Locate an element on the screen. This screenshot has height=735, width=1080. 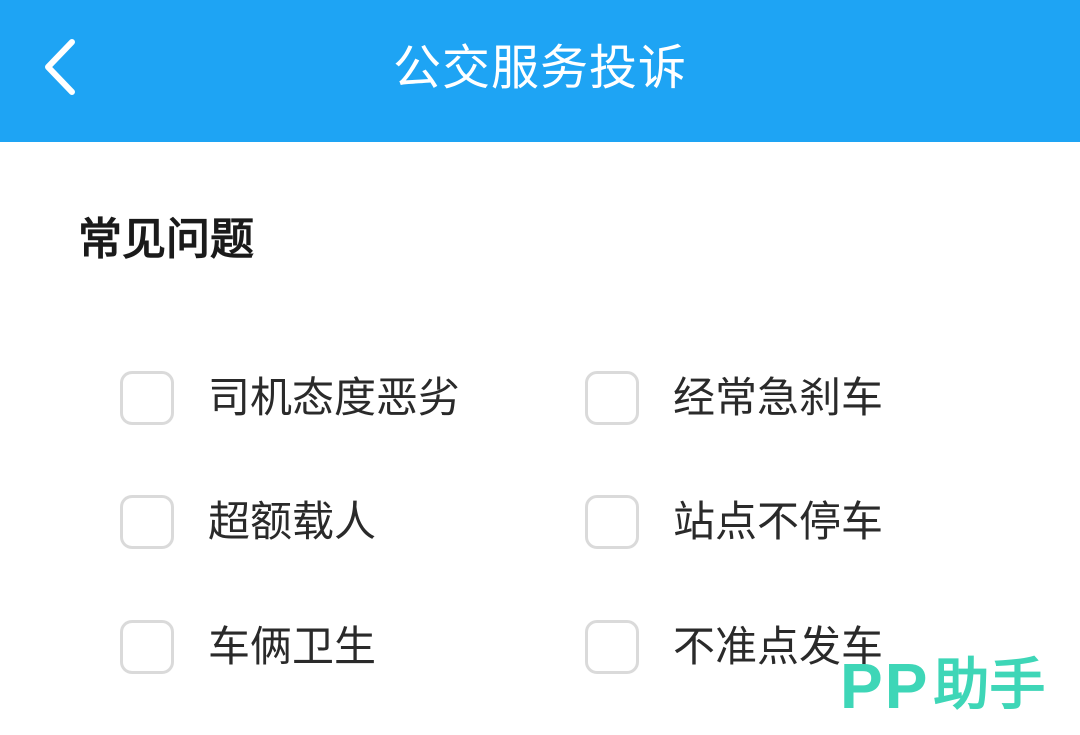
option-overloading: 超额载人 is located at coordinates (248, 522).